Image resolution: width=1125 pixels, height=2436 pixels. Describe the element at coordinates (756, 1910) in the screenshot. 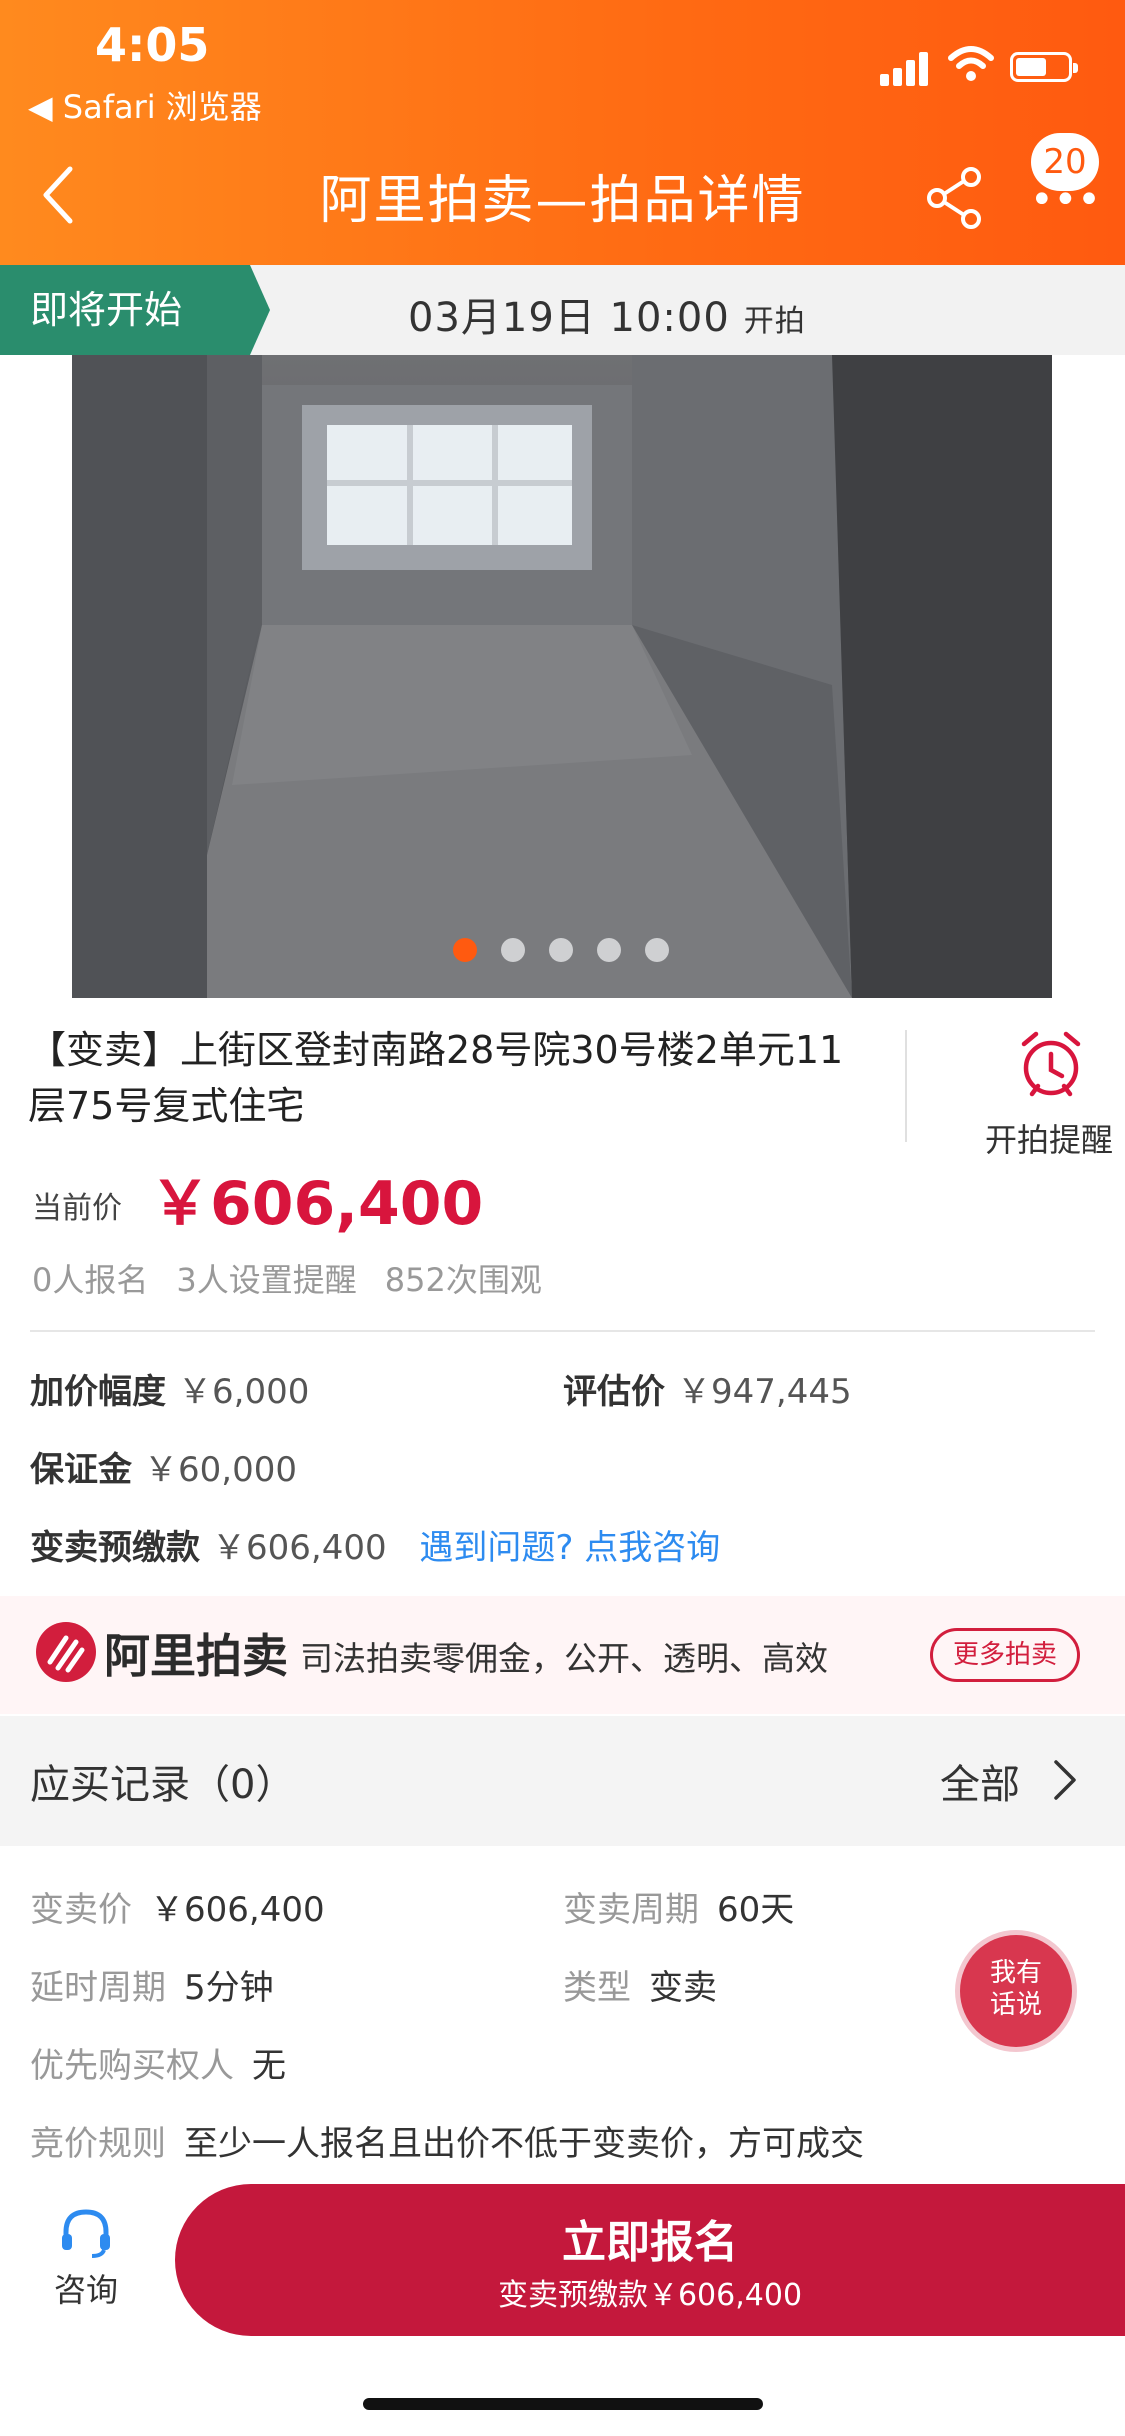

I see `cycle-value: 60天` at that location.